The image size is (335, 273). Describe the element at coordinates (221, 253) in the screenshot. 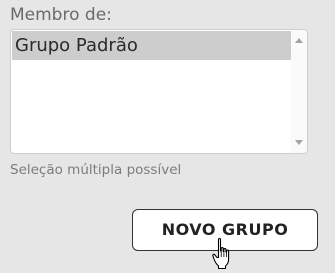

I see `hand-pointer-icon` at that location.